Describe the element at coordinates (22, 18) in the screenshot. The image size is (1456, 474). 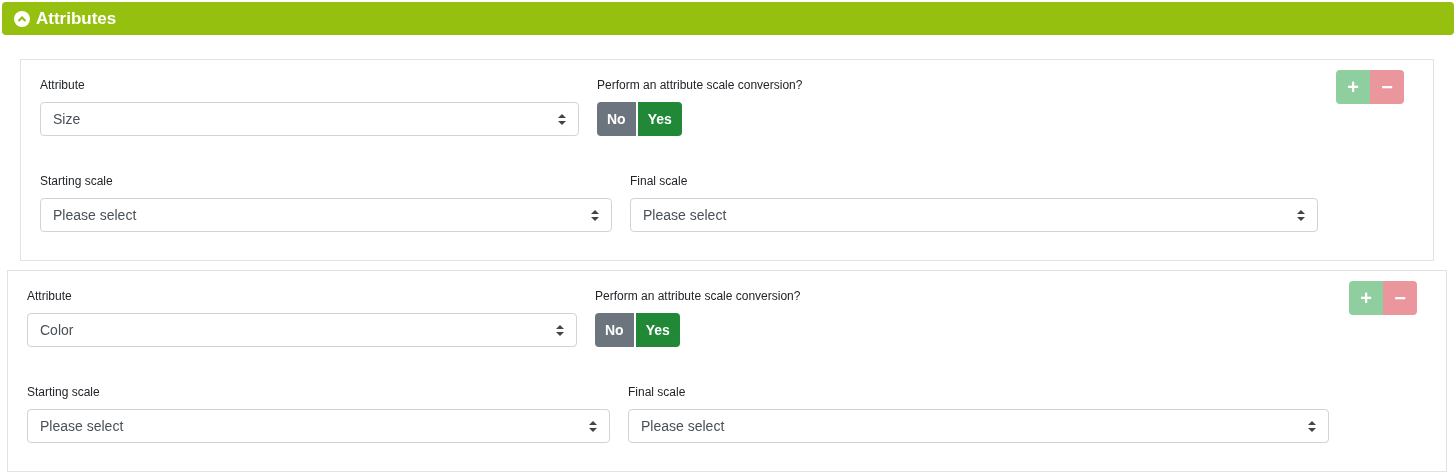
I see `chevron-up-icon` at that location.